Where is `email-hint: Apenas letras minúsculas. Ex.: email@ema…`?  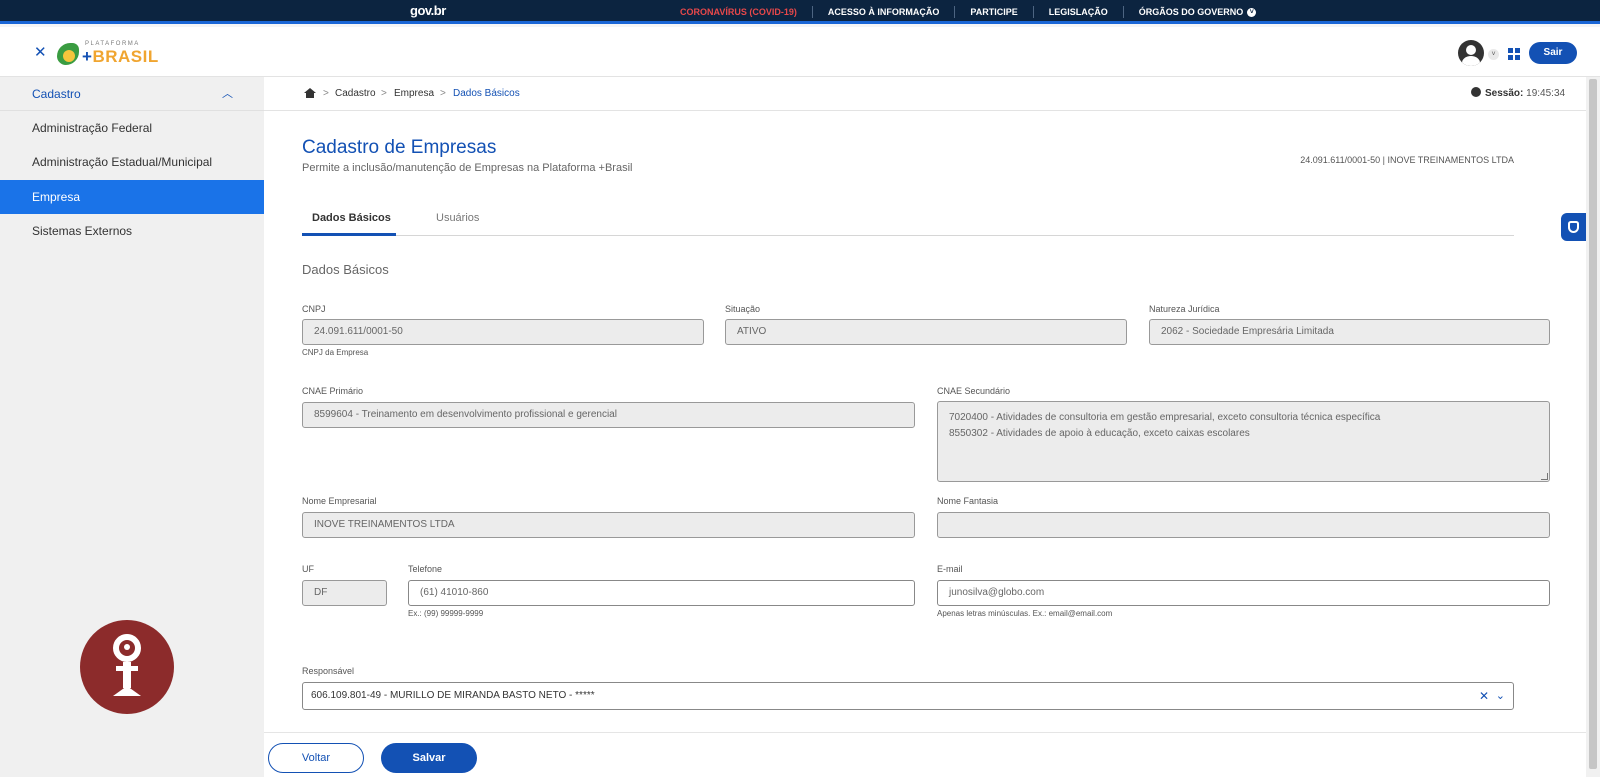 email-hint: Apenas letras minúsculas. Ex.: email@ema… is located at coordinates (1025, 613).